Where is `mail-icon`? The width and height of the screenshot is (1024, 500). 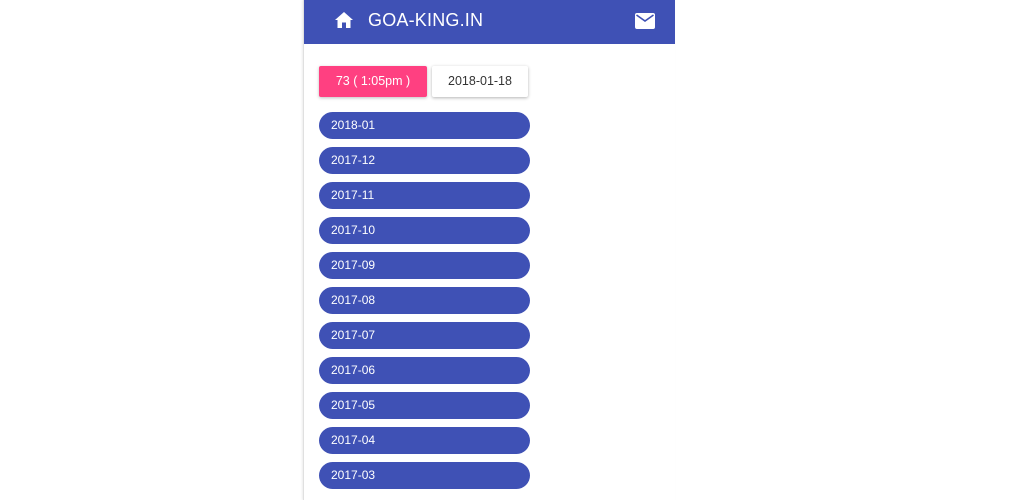
mail-icon is located at coordinates (645, 21).